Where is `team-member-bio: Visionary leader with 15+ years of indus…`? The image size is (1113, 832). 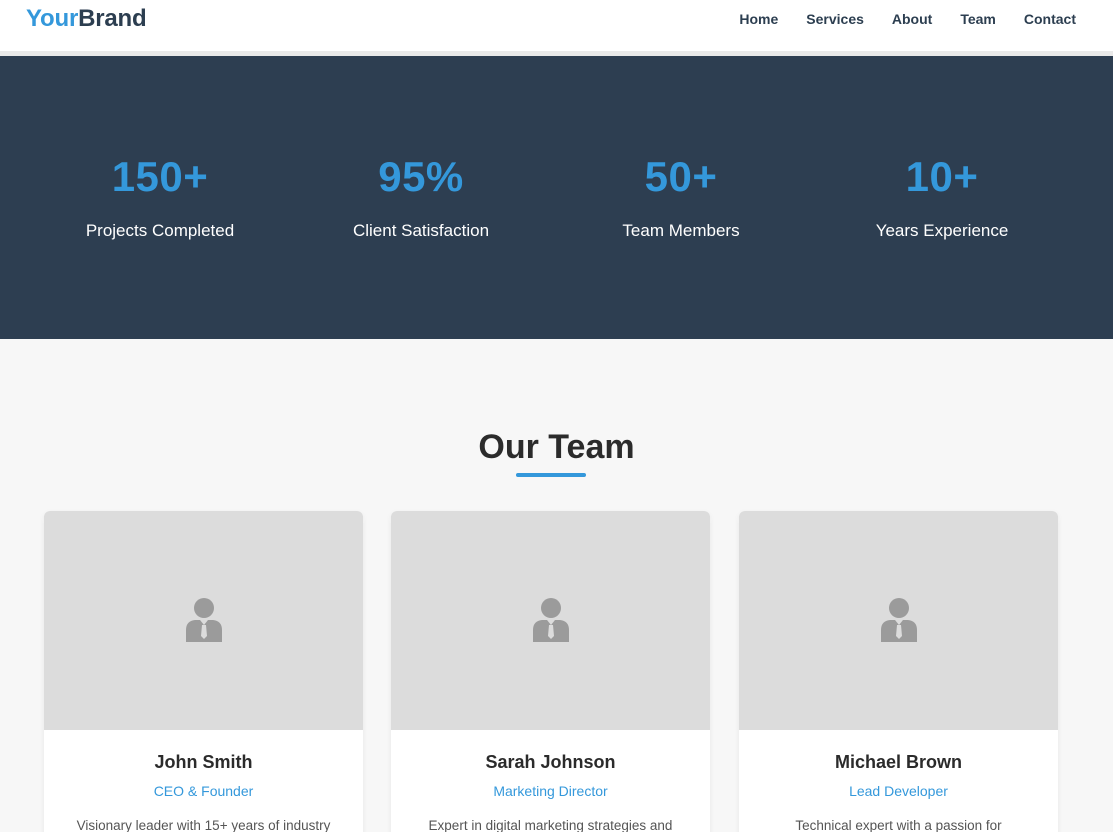
team-member-bio: Visionary leader with 15+ years of indus… is located at coordinates (203, 825).